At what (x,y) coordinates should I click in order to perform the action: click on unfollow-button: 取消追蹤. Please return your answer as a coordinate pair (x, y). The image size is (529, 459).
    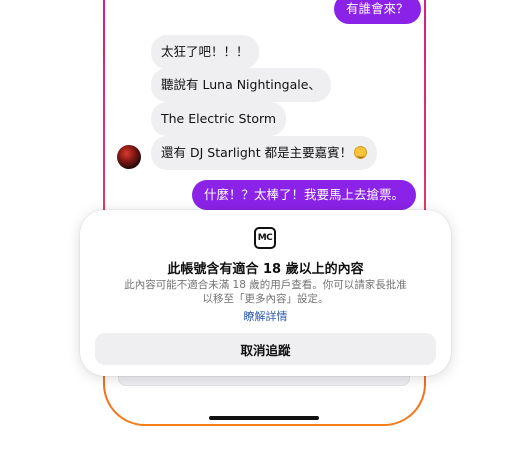
    Looking at the image, I should click on (265, 349).